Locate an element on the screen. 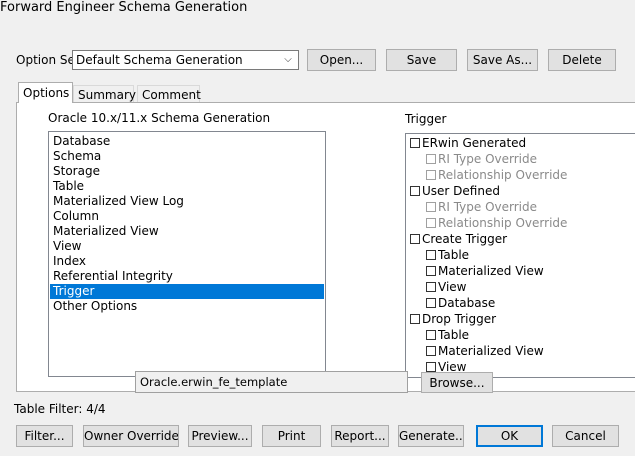  tree-node: User Defined is located at coordinates (455, 191).